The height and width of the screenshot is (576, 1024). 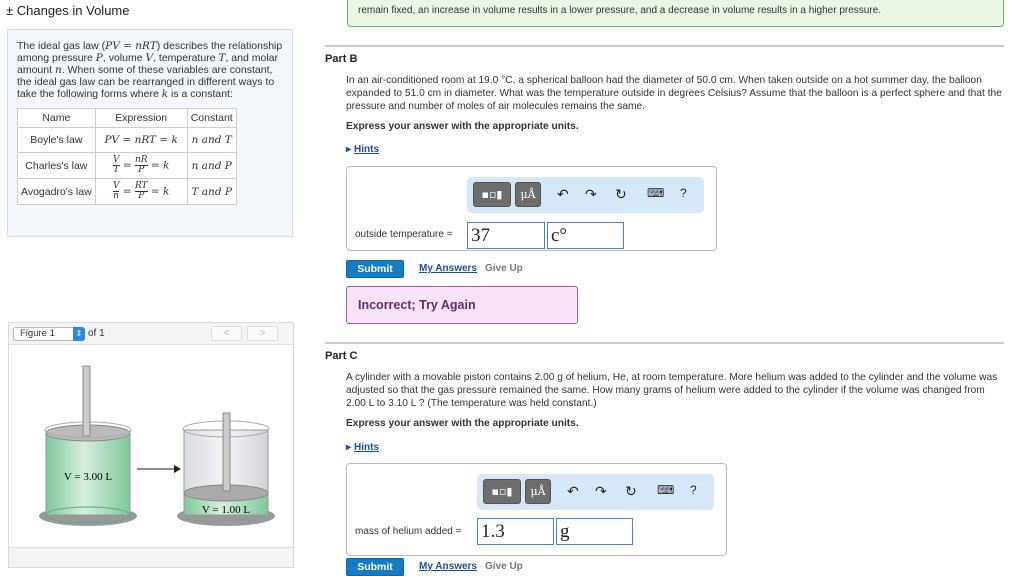 What do you see at coordinates (375, 269) in the screenshot?
I see `part-b-submit-button: Submit` at bounding box center [375, 269].